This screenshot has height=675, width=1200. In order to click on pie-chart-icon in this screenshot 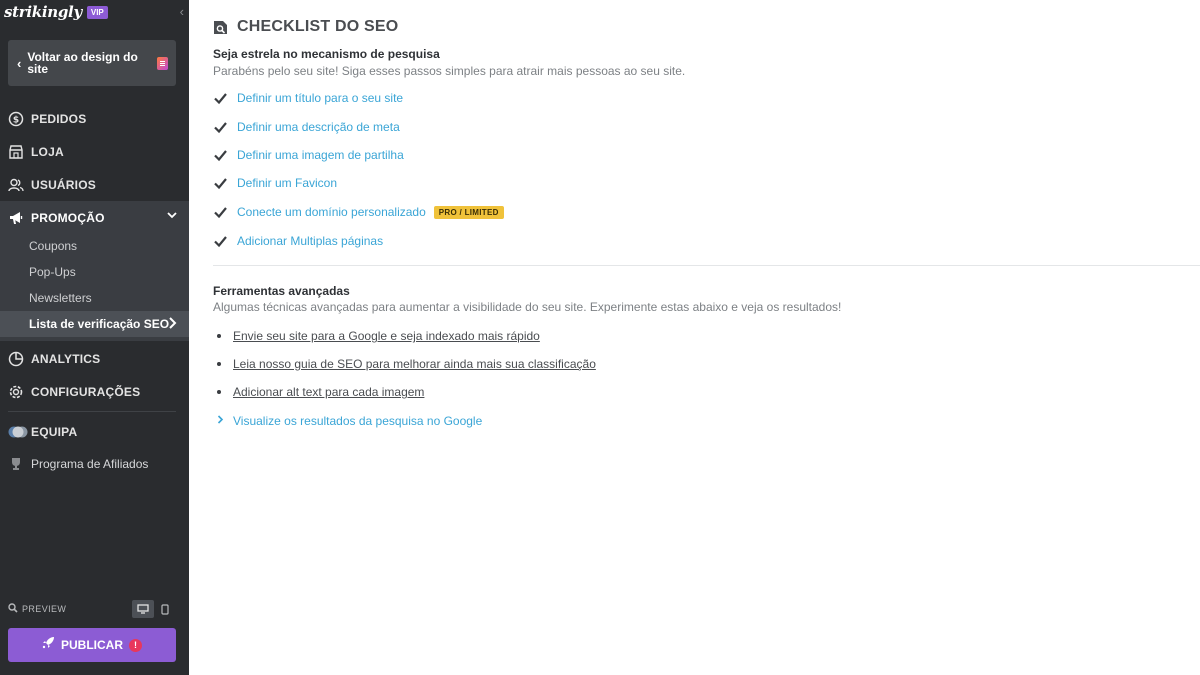, I will do `click(16, 359)`.